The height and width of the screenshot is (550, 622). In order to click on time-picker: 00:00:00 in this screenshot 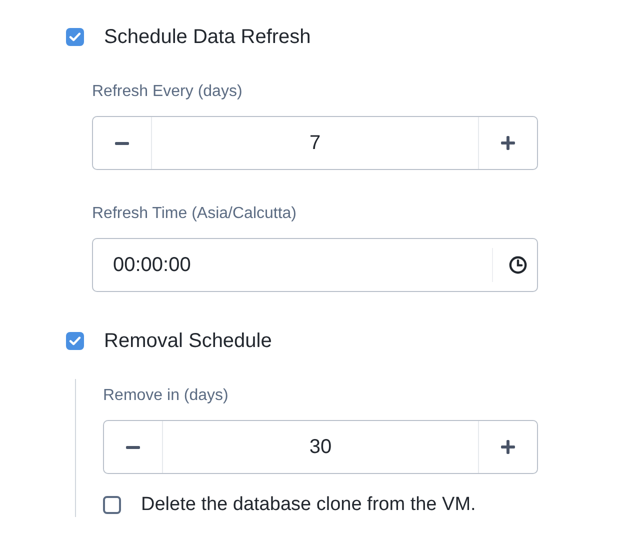, I will do `click(315, 265)`.